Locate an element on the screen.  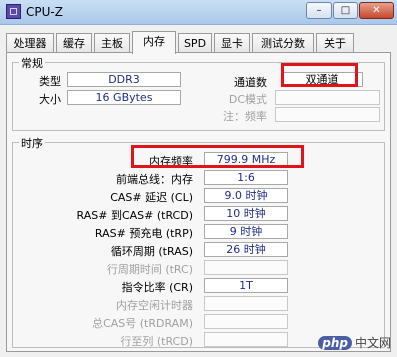
type-label: 类型 is located at coordinates (50, 81).